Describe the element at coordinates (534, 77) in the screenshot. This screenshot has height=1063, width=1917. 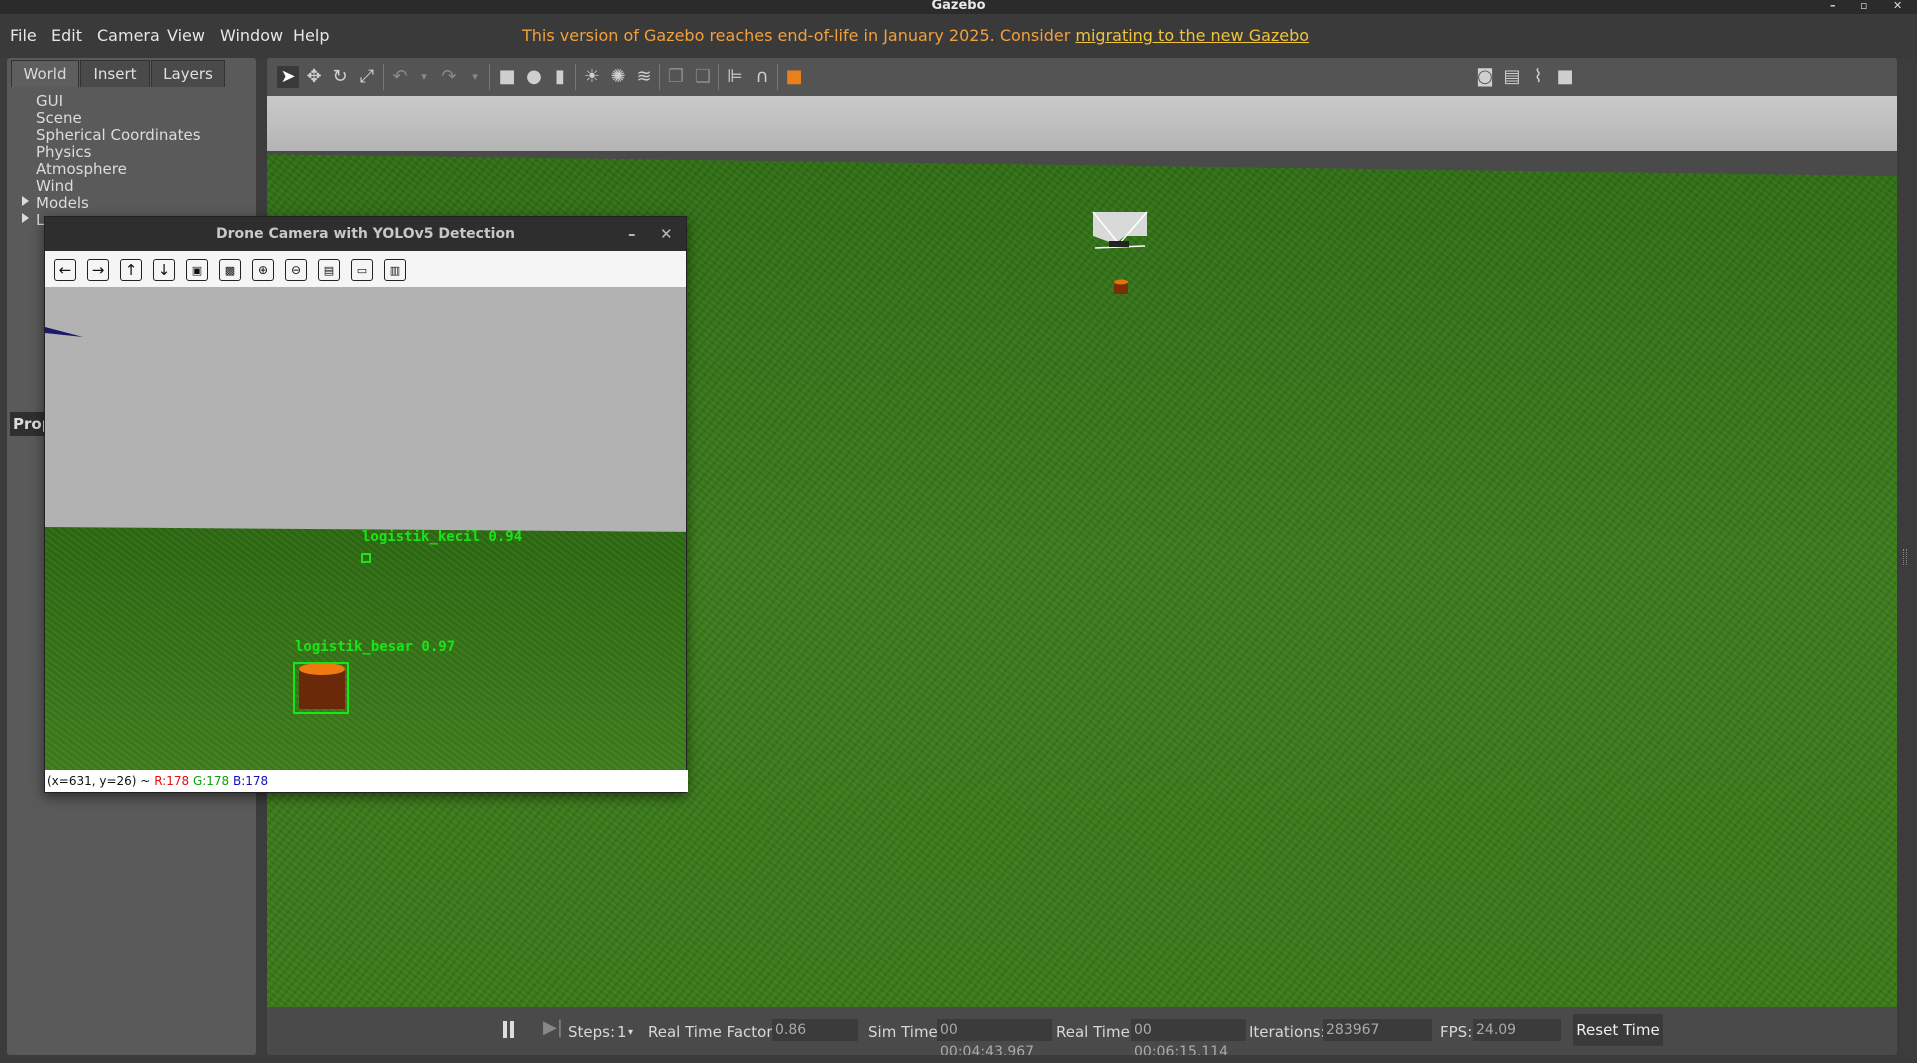
I see `sphere-shape-icon: ●` at that location.